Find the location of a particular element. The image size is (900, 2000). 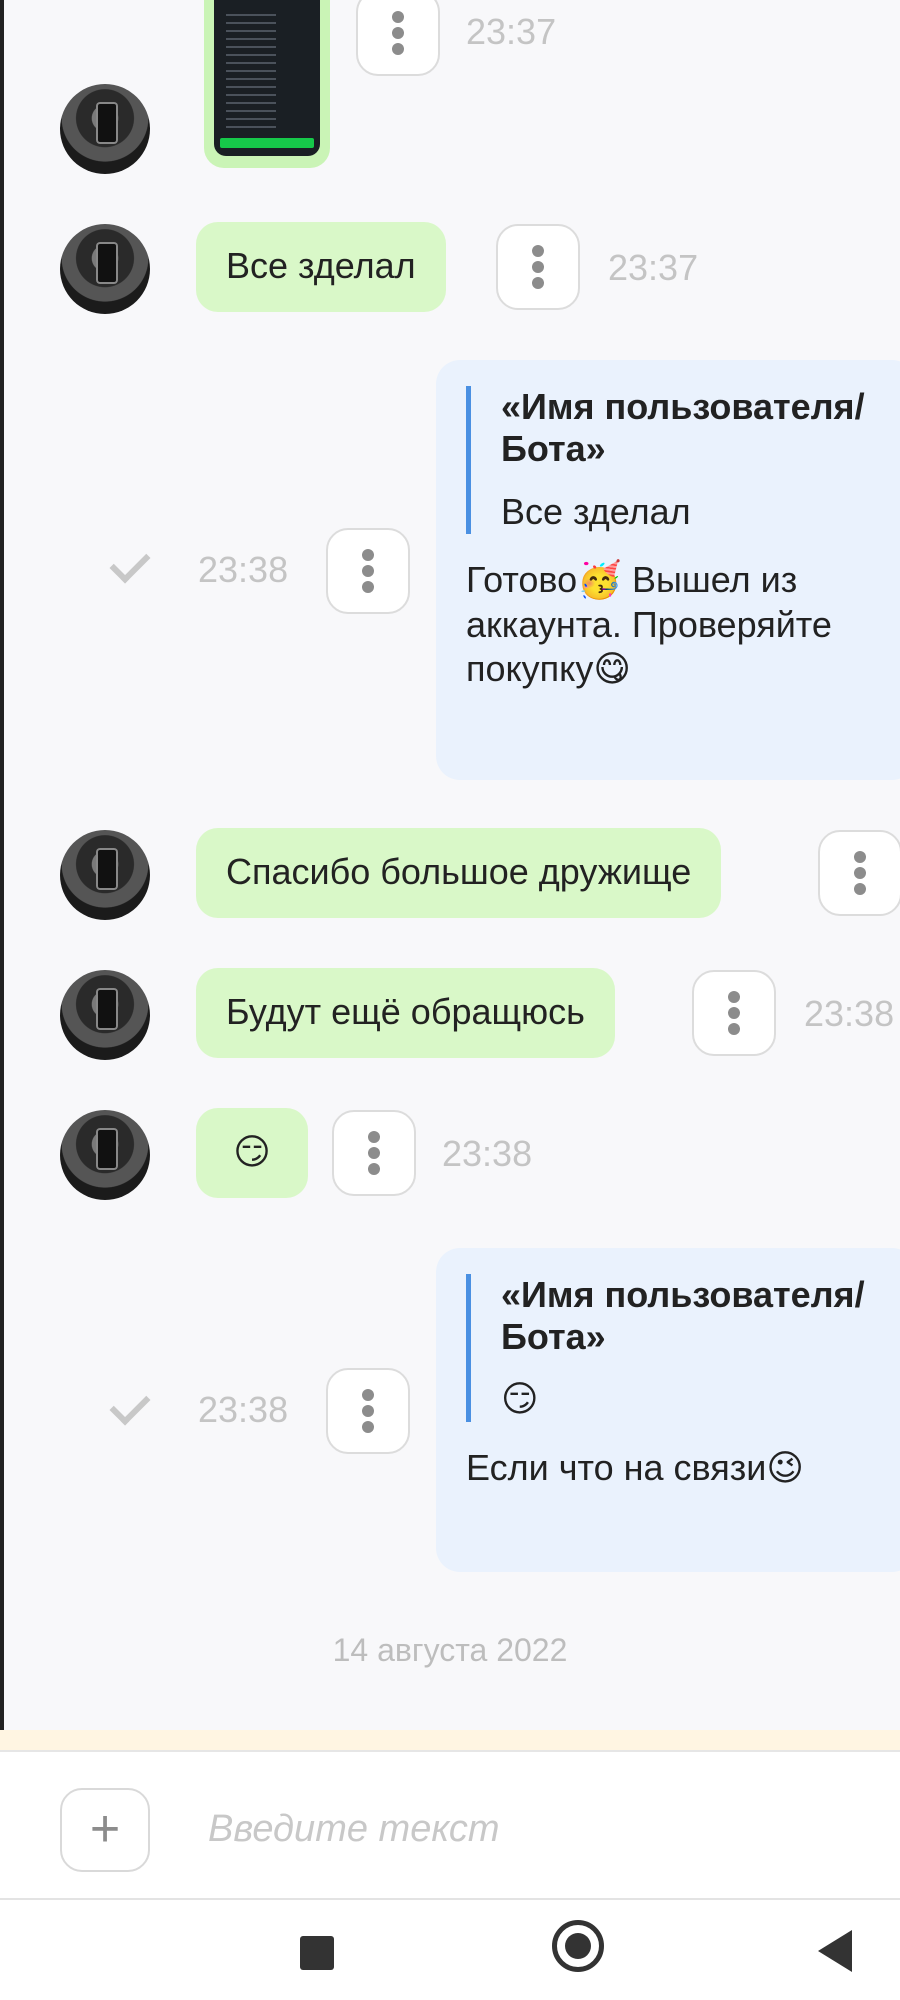

message-text: Все зделал is located at coordinates (321, 265).